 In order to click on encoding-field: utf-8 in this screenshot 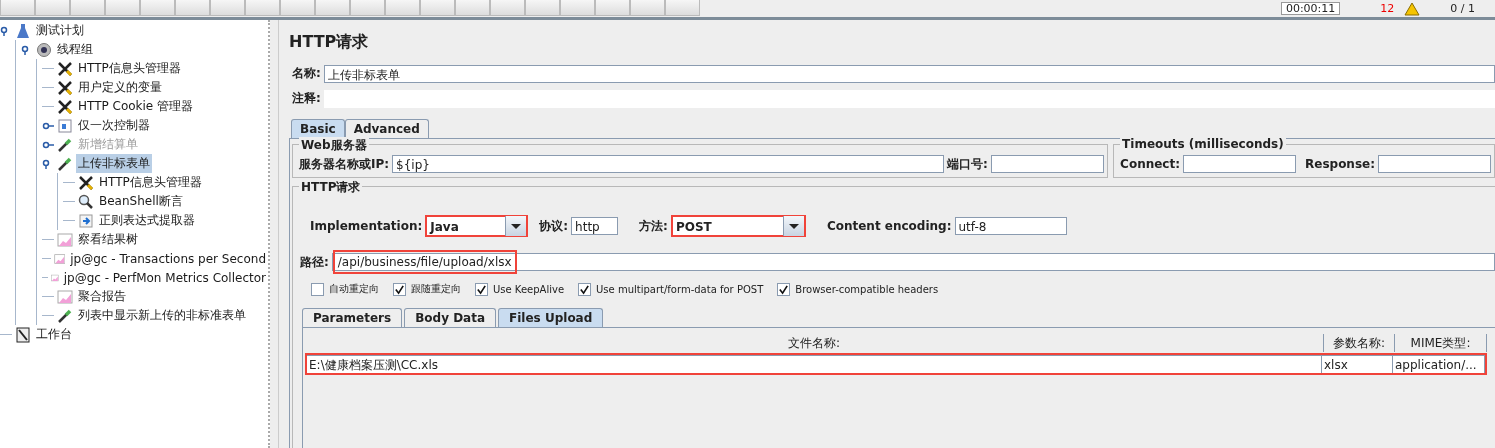, I will do `click(1010, 226)`.